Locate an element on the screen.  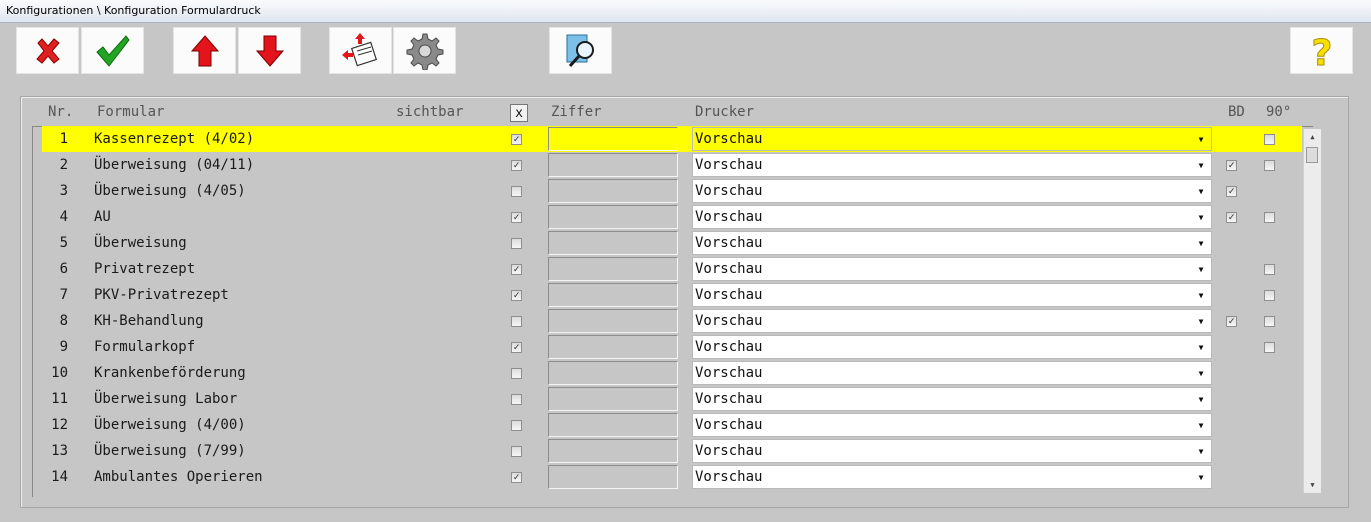
table-row: 14 Ambulantes Operieren ✓ Vorschau ▼ is located at coordinates (632, 477).